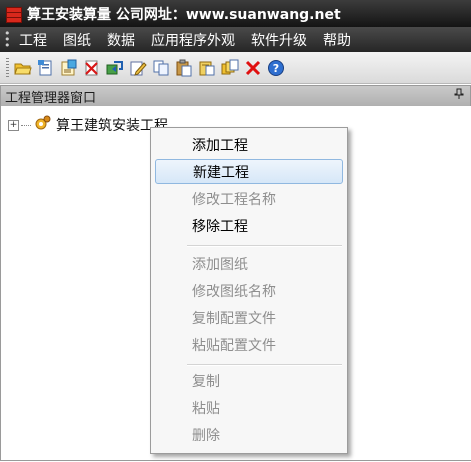 Image resolution: width=471 pixels, height=462 pixels. I want to click on tree-node-root: + 算王建筑安装工程, so click(88, 125).